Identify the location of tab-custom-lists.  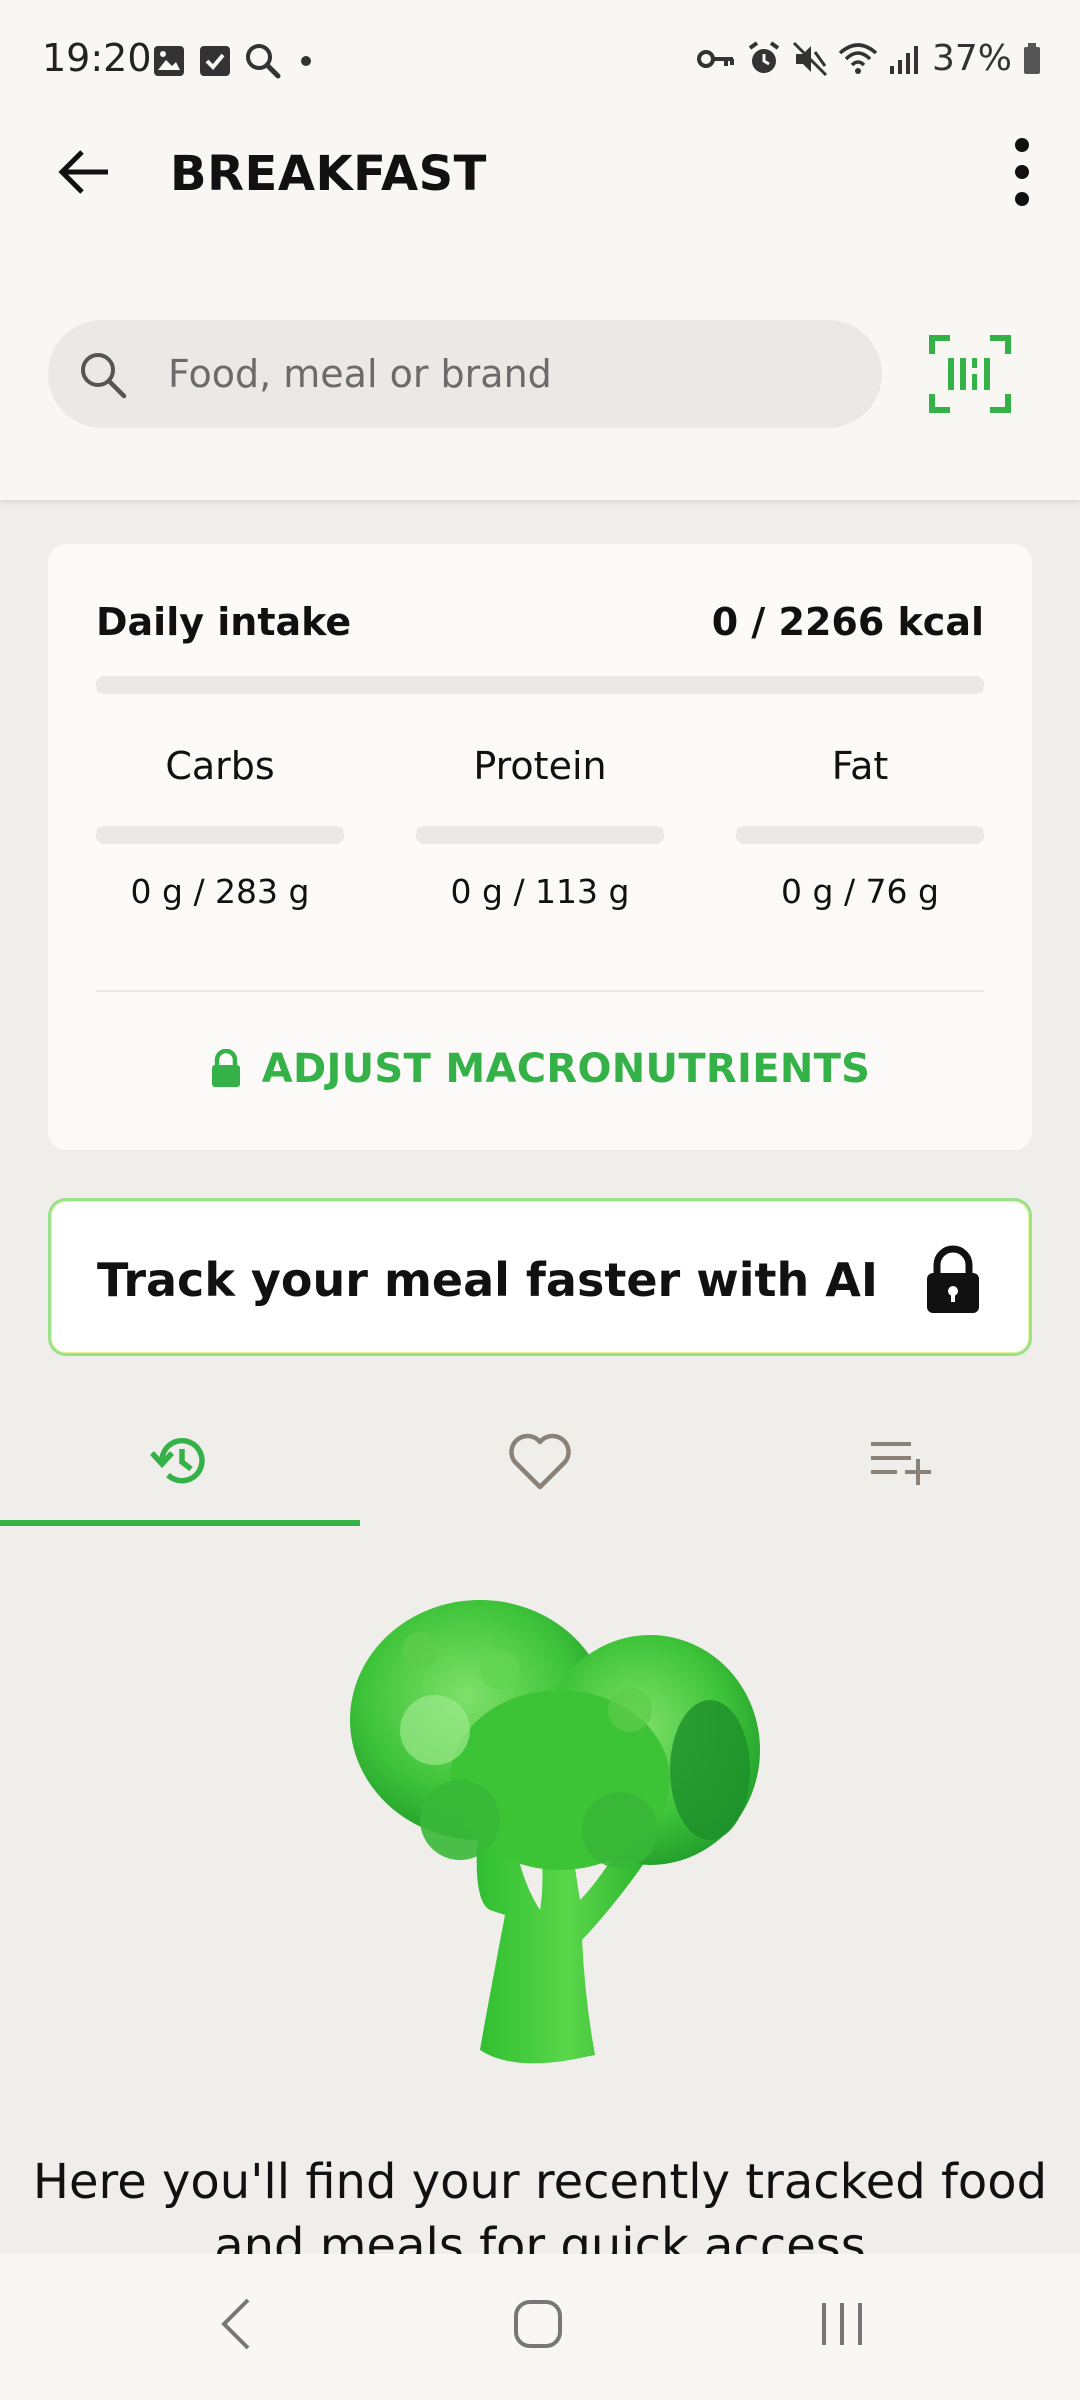
(900, 1461).